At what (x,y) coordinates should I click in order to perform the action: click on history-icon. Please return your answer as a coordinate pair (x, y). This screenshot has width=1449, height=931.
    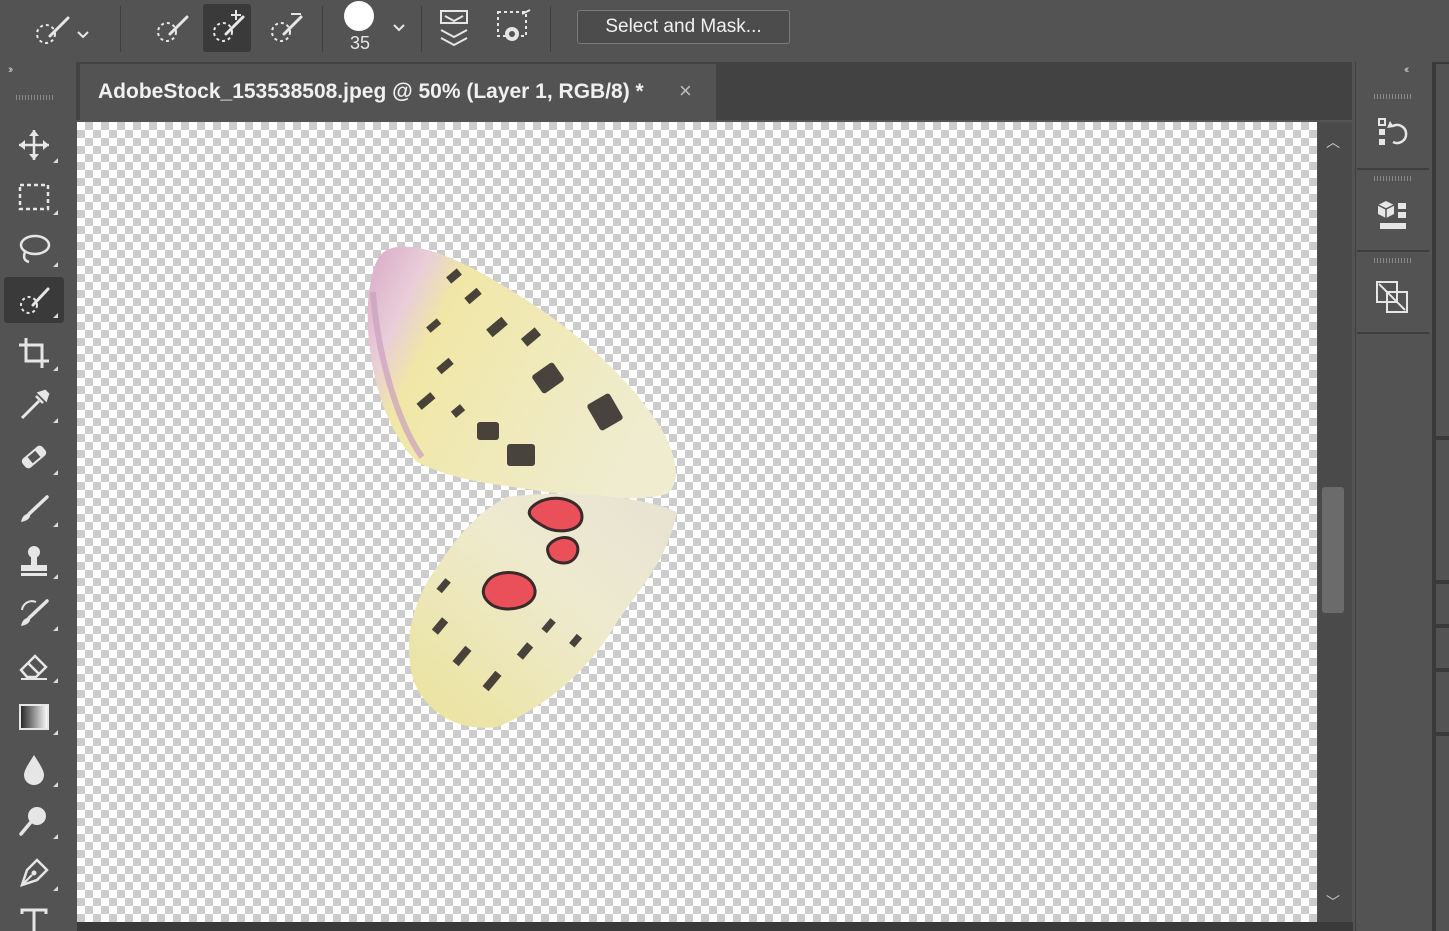
    Looking at the image, I should click on (1393, 131).